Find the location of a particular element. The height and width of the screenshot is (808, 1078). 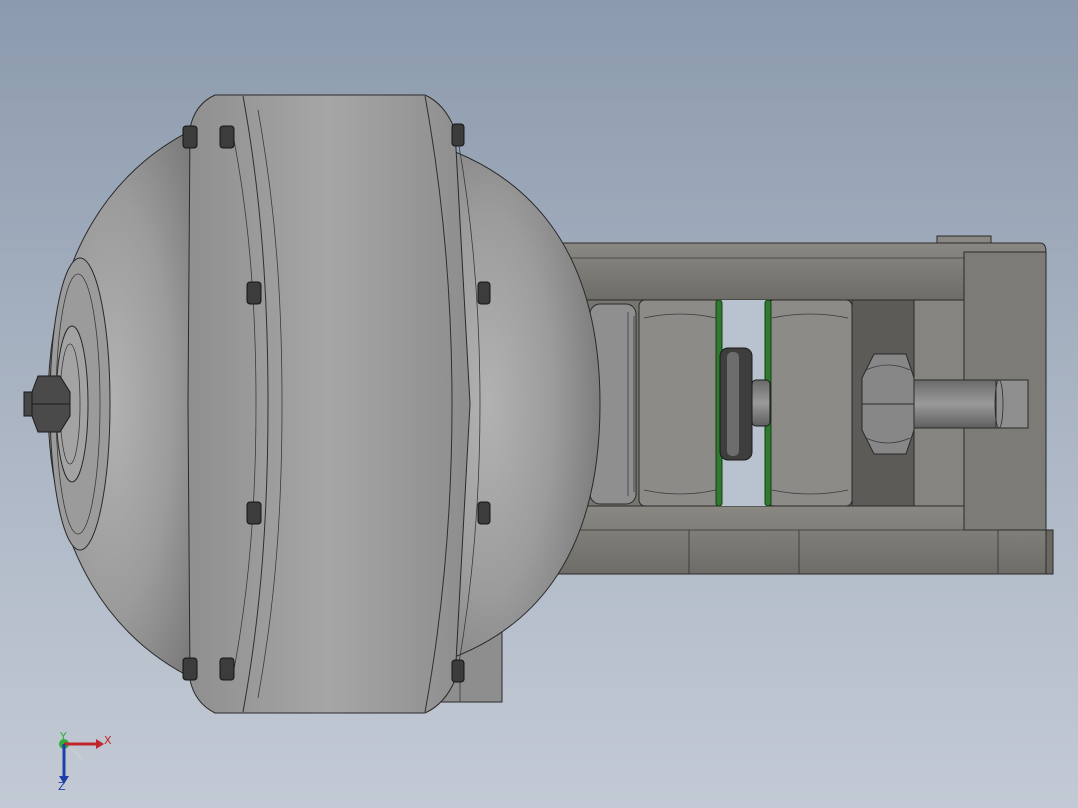

coupling-hub-right is located at coordinates (810, 403).